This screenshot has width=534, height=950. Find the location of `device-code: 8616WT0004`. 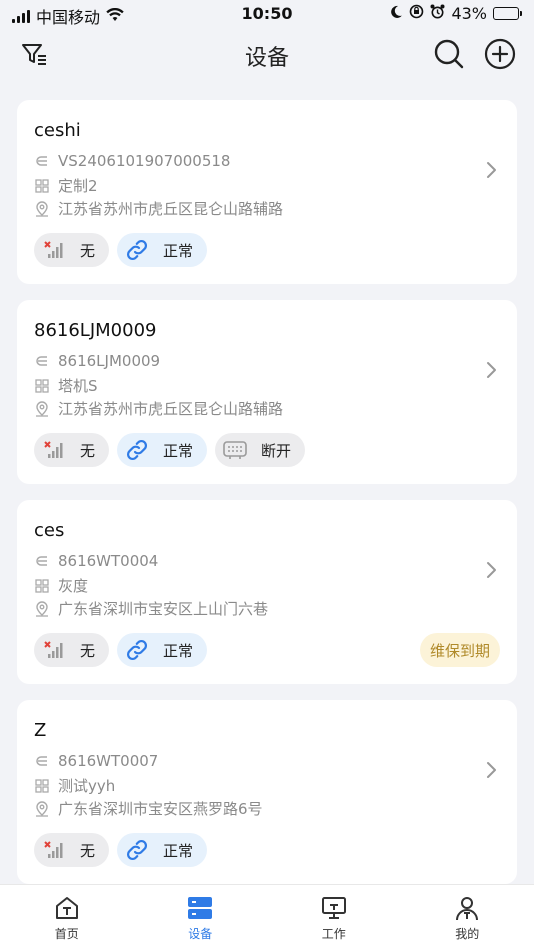

device-code: 8616WT0004 is located at coordinates (108, 561).